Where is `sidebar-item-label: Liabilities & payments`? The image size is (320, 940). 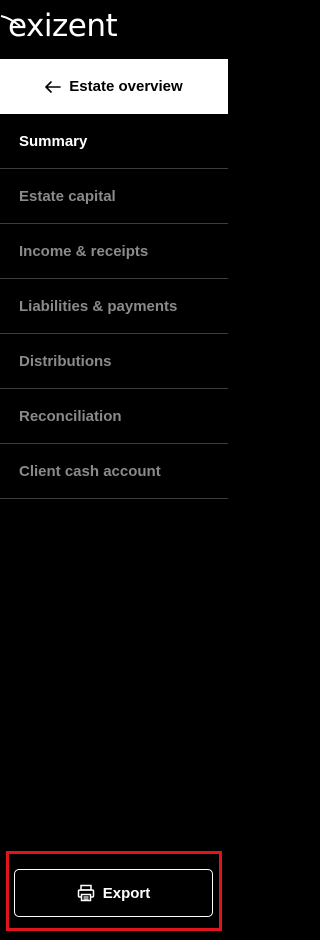
sidebar-item-label: Liabilities & payments is located at coordinates (98, 306).